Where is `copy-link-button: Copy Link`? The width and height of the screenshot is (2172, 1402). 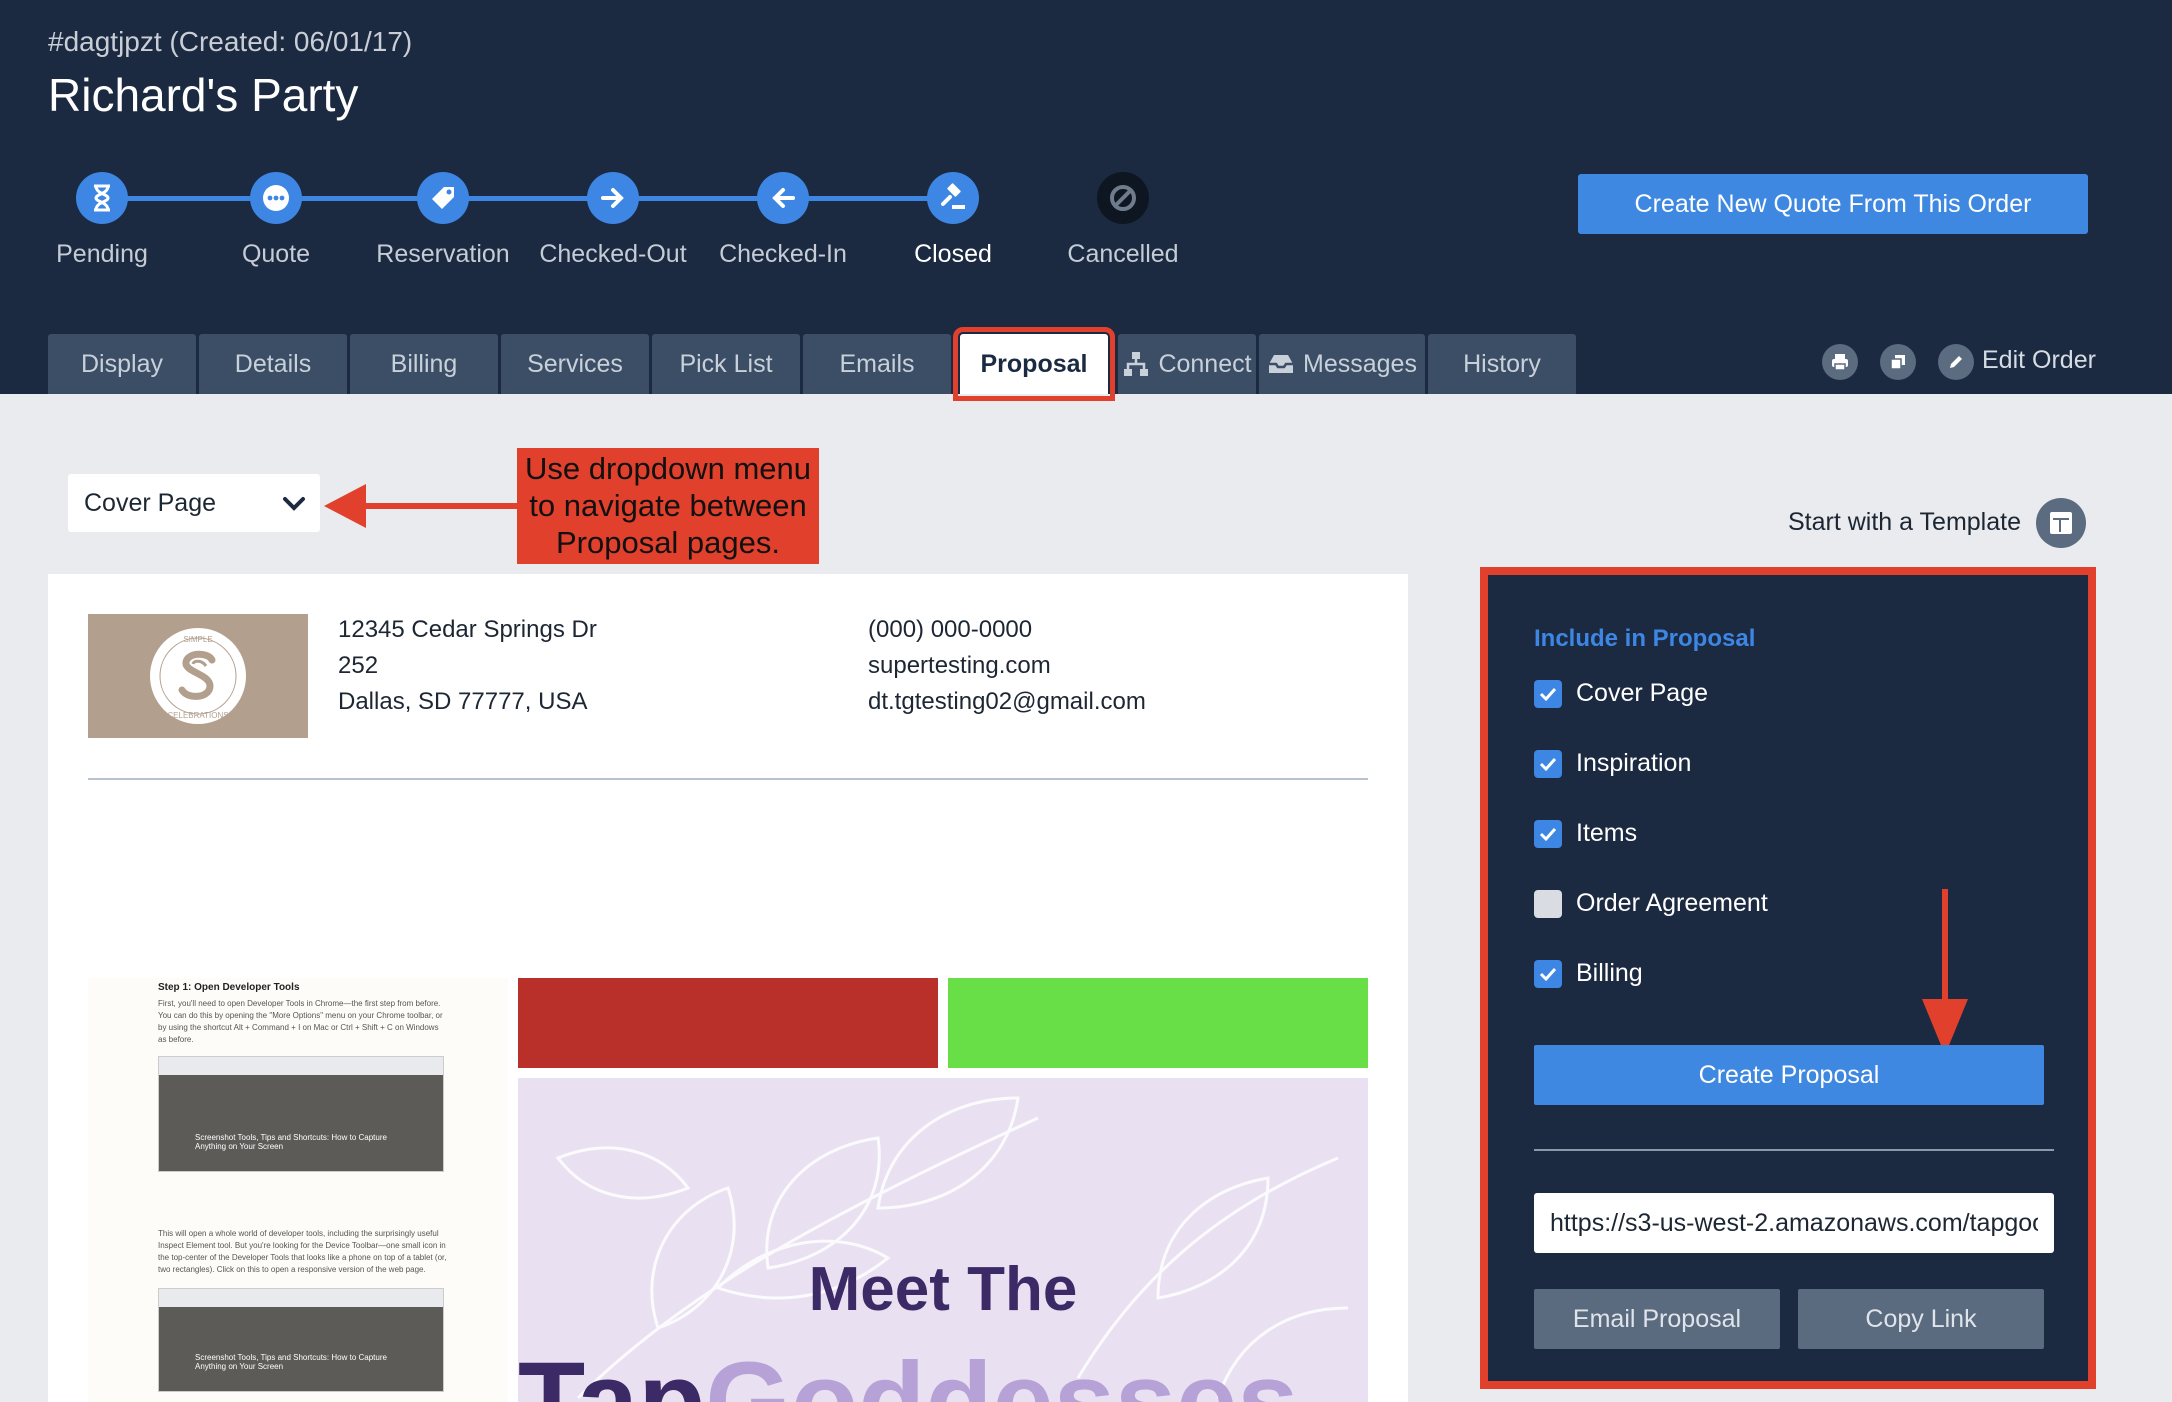
copy-link-button: Copy Link is located at coordinates (1921, 1319).